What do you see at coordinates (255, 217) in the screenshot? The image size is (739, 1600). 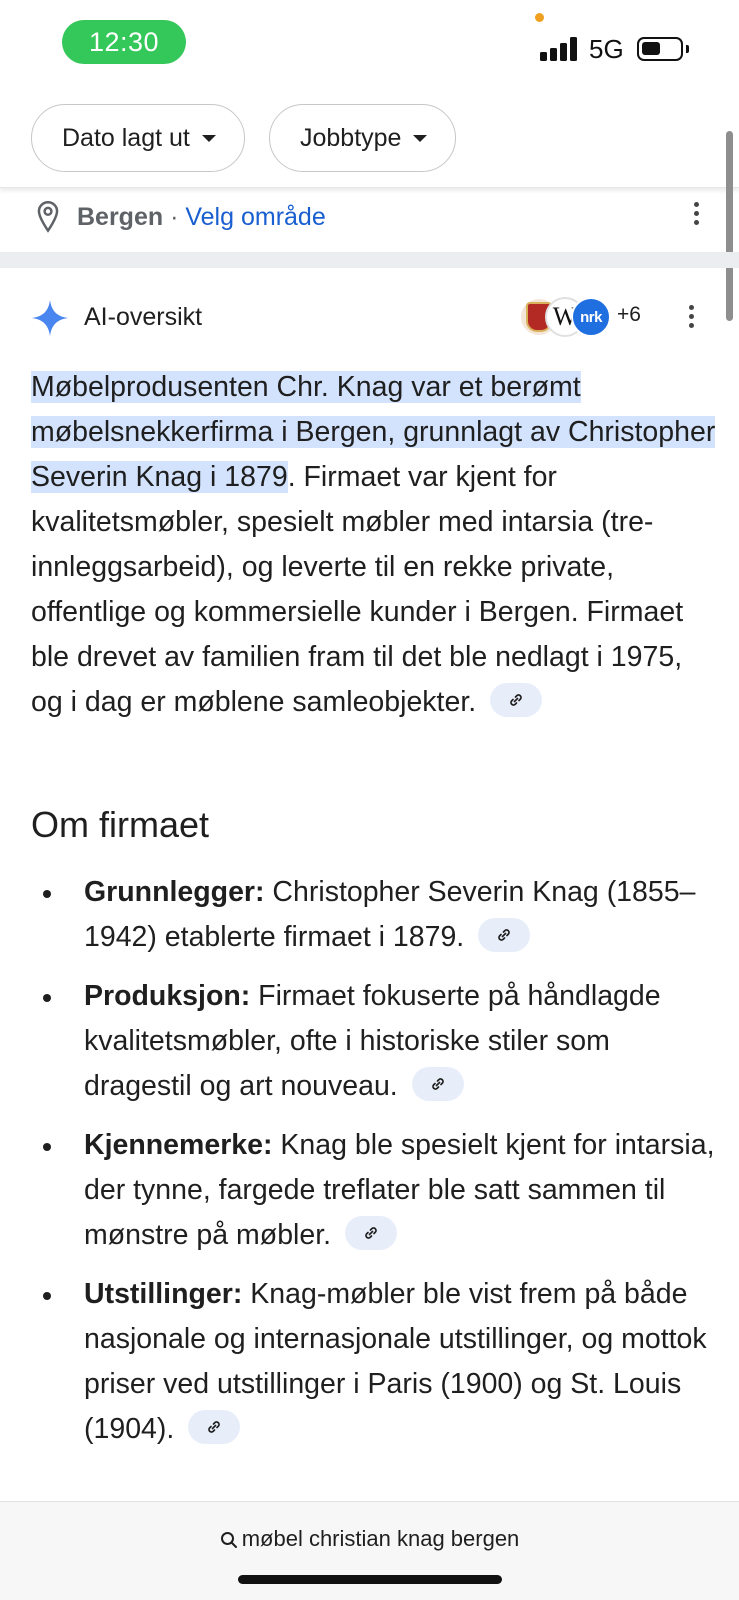 I see `choose-area-link: Velg område` at bounding box center [255, 217].